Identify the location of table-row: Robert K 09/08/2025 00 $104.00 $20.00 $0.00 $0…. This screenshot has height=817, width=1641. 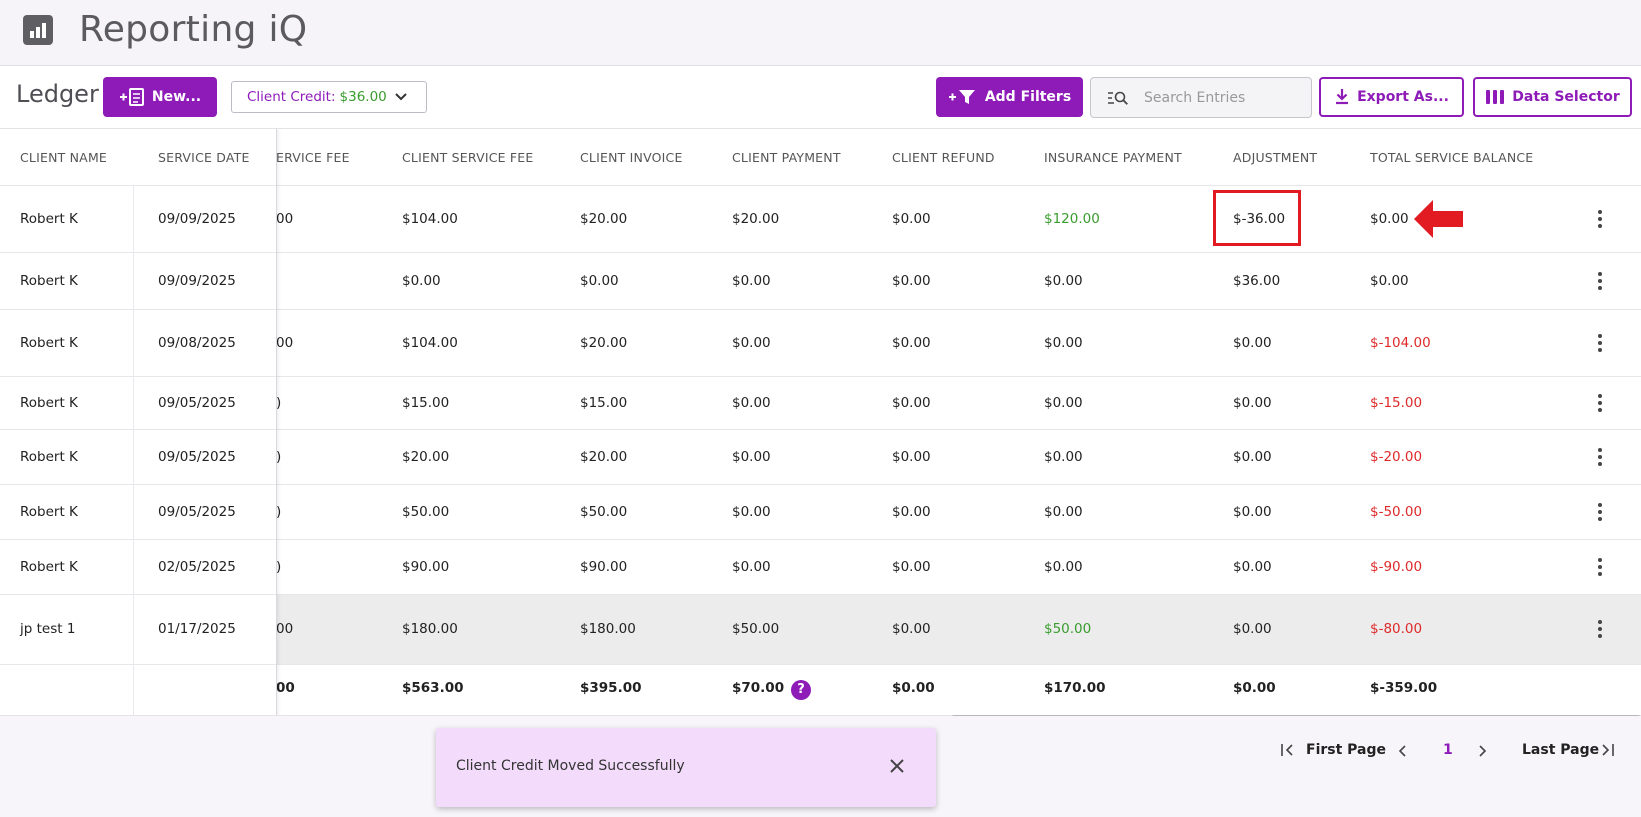
(820, 343).